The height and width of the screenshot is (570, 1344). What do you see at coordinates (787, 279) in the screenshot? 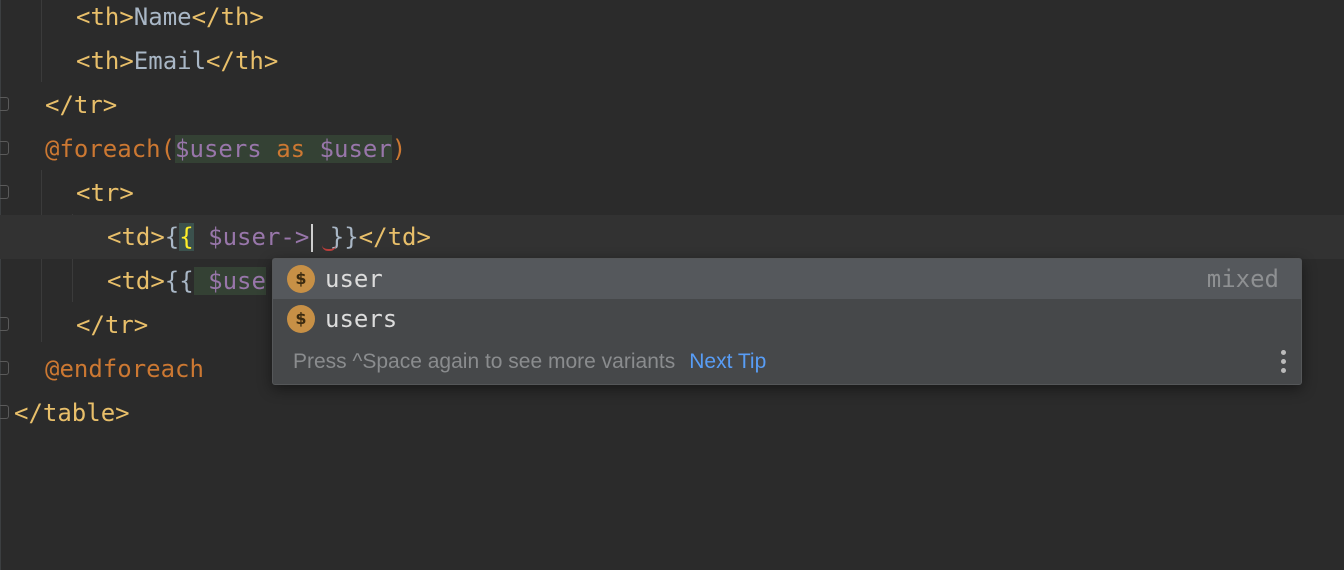
I see `completion-item: $ user mixed` at bounding box center [787, 279].